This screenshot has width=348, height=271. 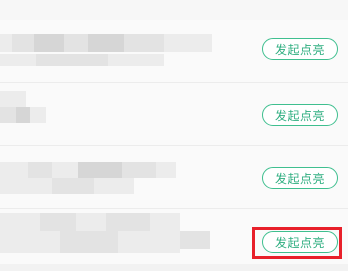 I want to click on highlight-box, so click(x=297, y=243).